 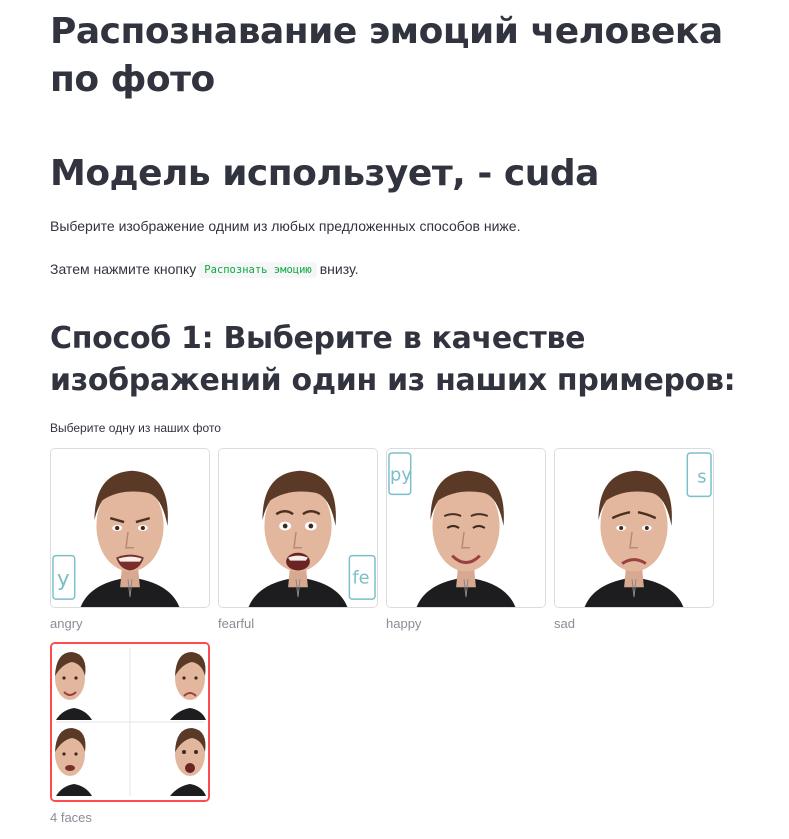 I want to click on example-caption-fearful: fearful, so click(x=236, y=623).